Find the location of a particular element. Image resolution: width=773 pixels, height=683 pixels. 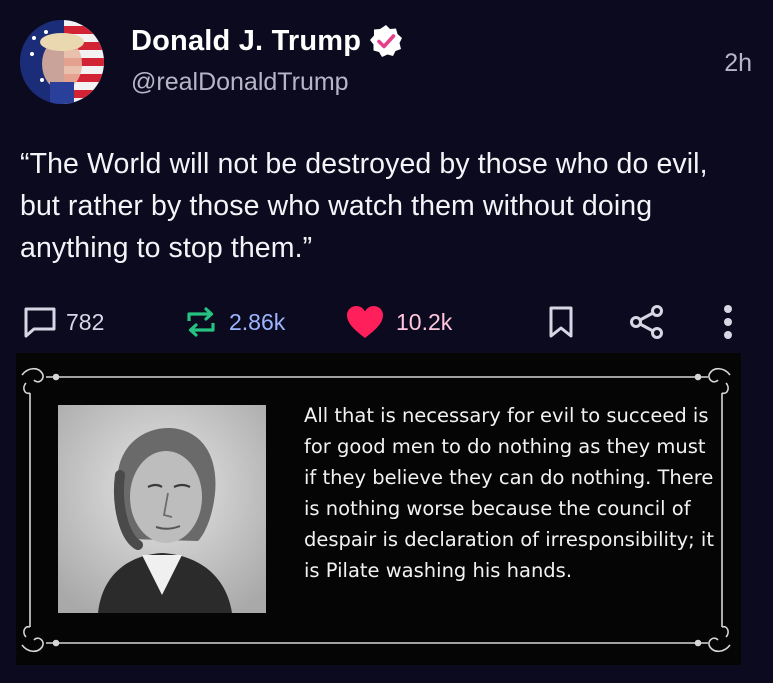

avatar is located at coordinates (62, 62).